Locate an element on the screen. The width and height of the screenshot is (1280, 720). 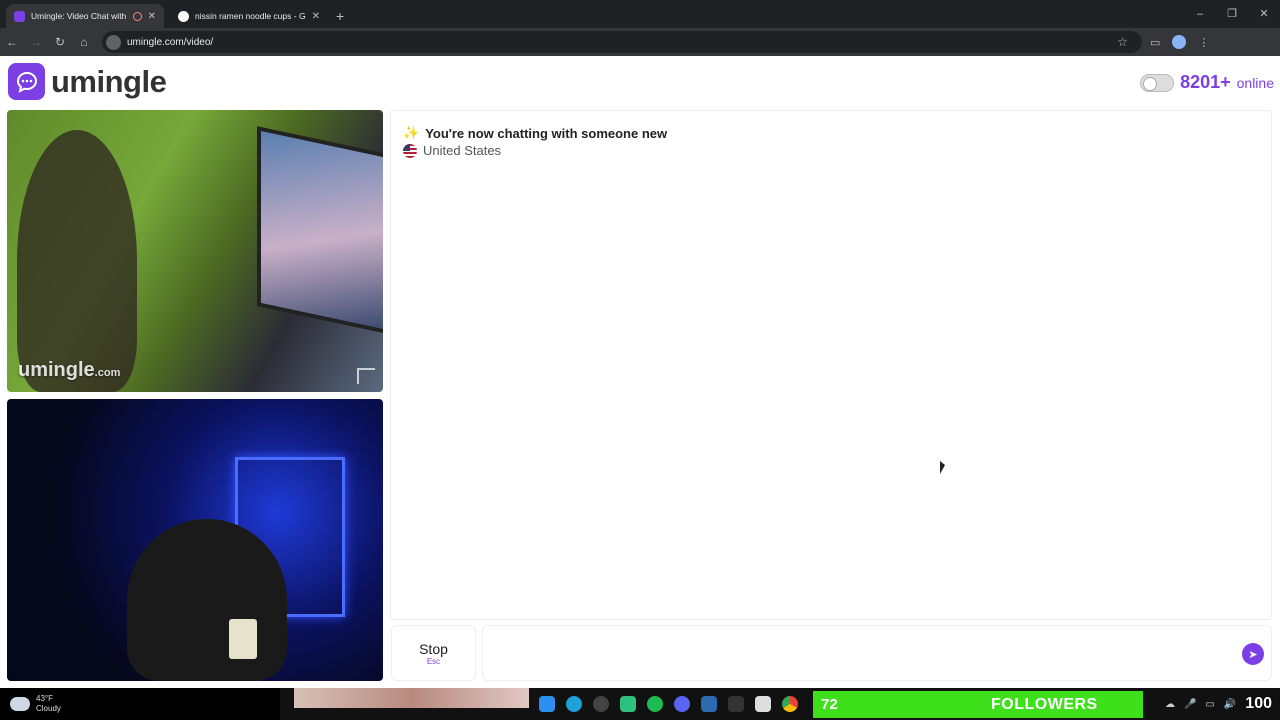
app-blue-icon is located at coordinates (709, 704).